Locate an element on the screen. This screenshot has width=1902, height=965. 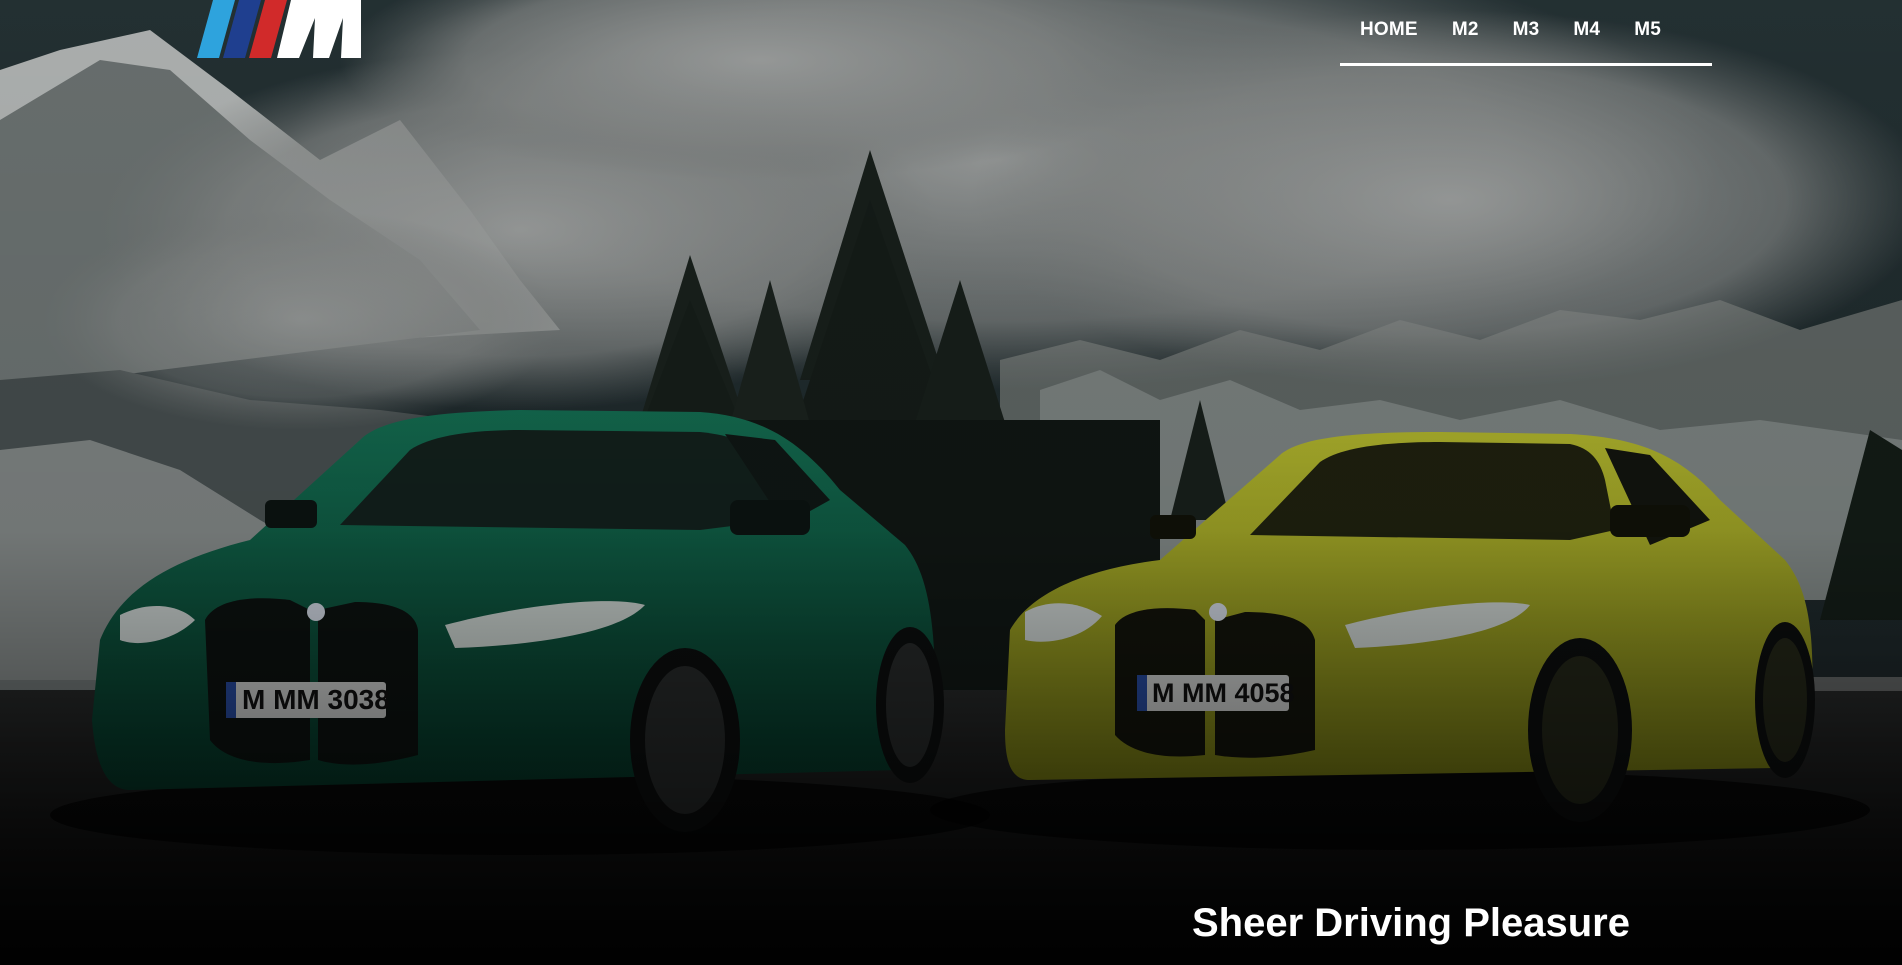
main-nav: HOME M2 M3 M4 M5 is located at coordinates (1526, 33).